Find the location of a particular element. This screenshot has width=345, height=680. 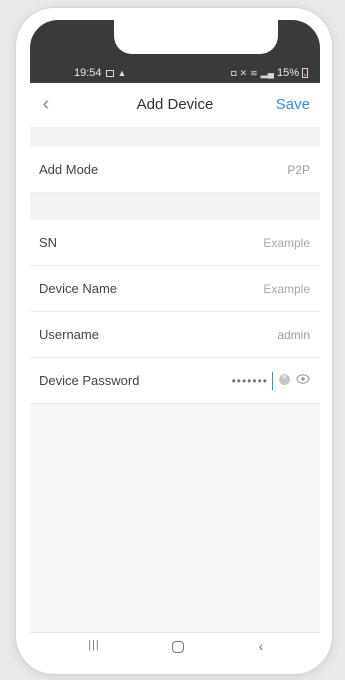

battery-percent: 15% is located at coordinates (287, 73).